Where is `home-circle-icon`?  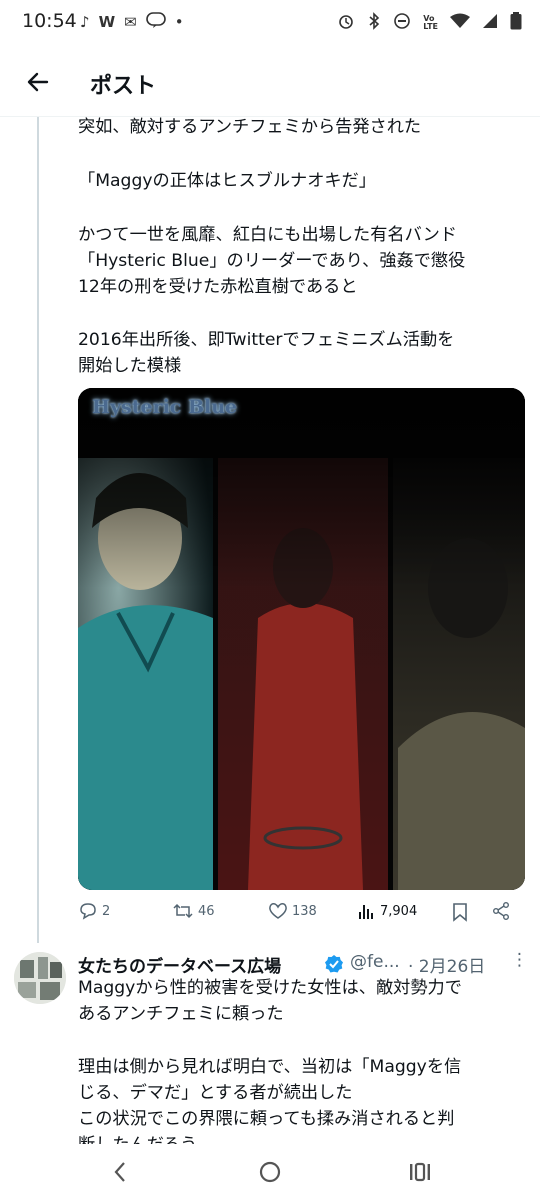 home-circle-icon is located at coordinates (270, 1172).